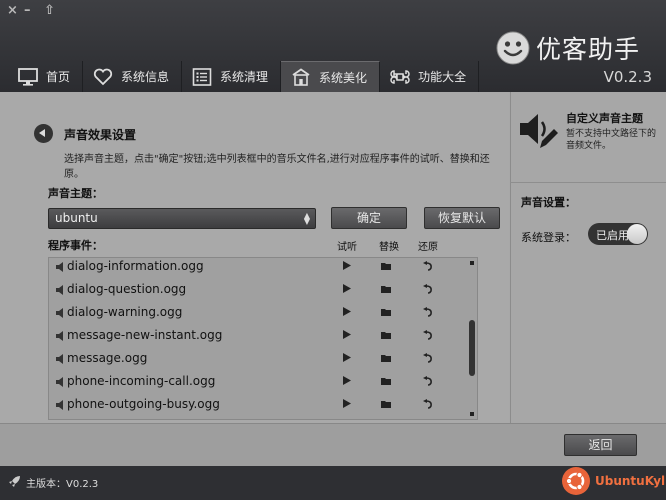 The height and width of the screenshot is (500, 666). Describe the element at coordinates (472, 348) in the screenshot. I see `scrollbar-thumb` at that location.